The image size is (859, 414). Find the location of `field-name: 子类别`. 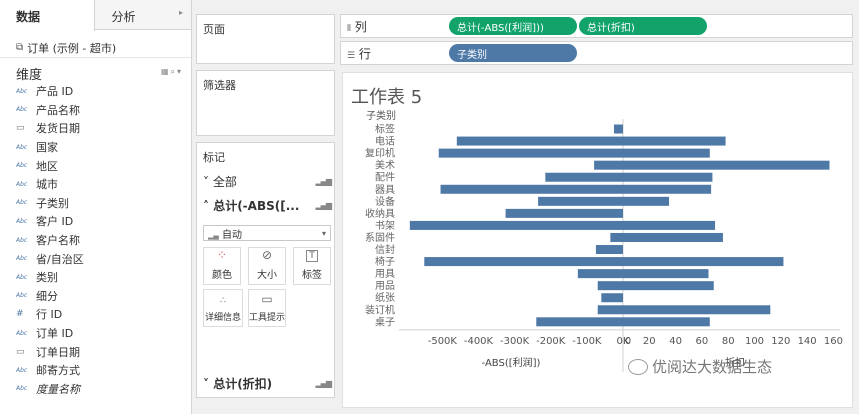

field-name: 子类别 is located at coordinates (52, 203).